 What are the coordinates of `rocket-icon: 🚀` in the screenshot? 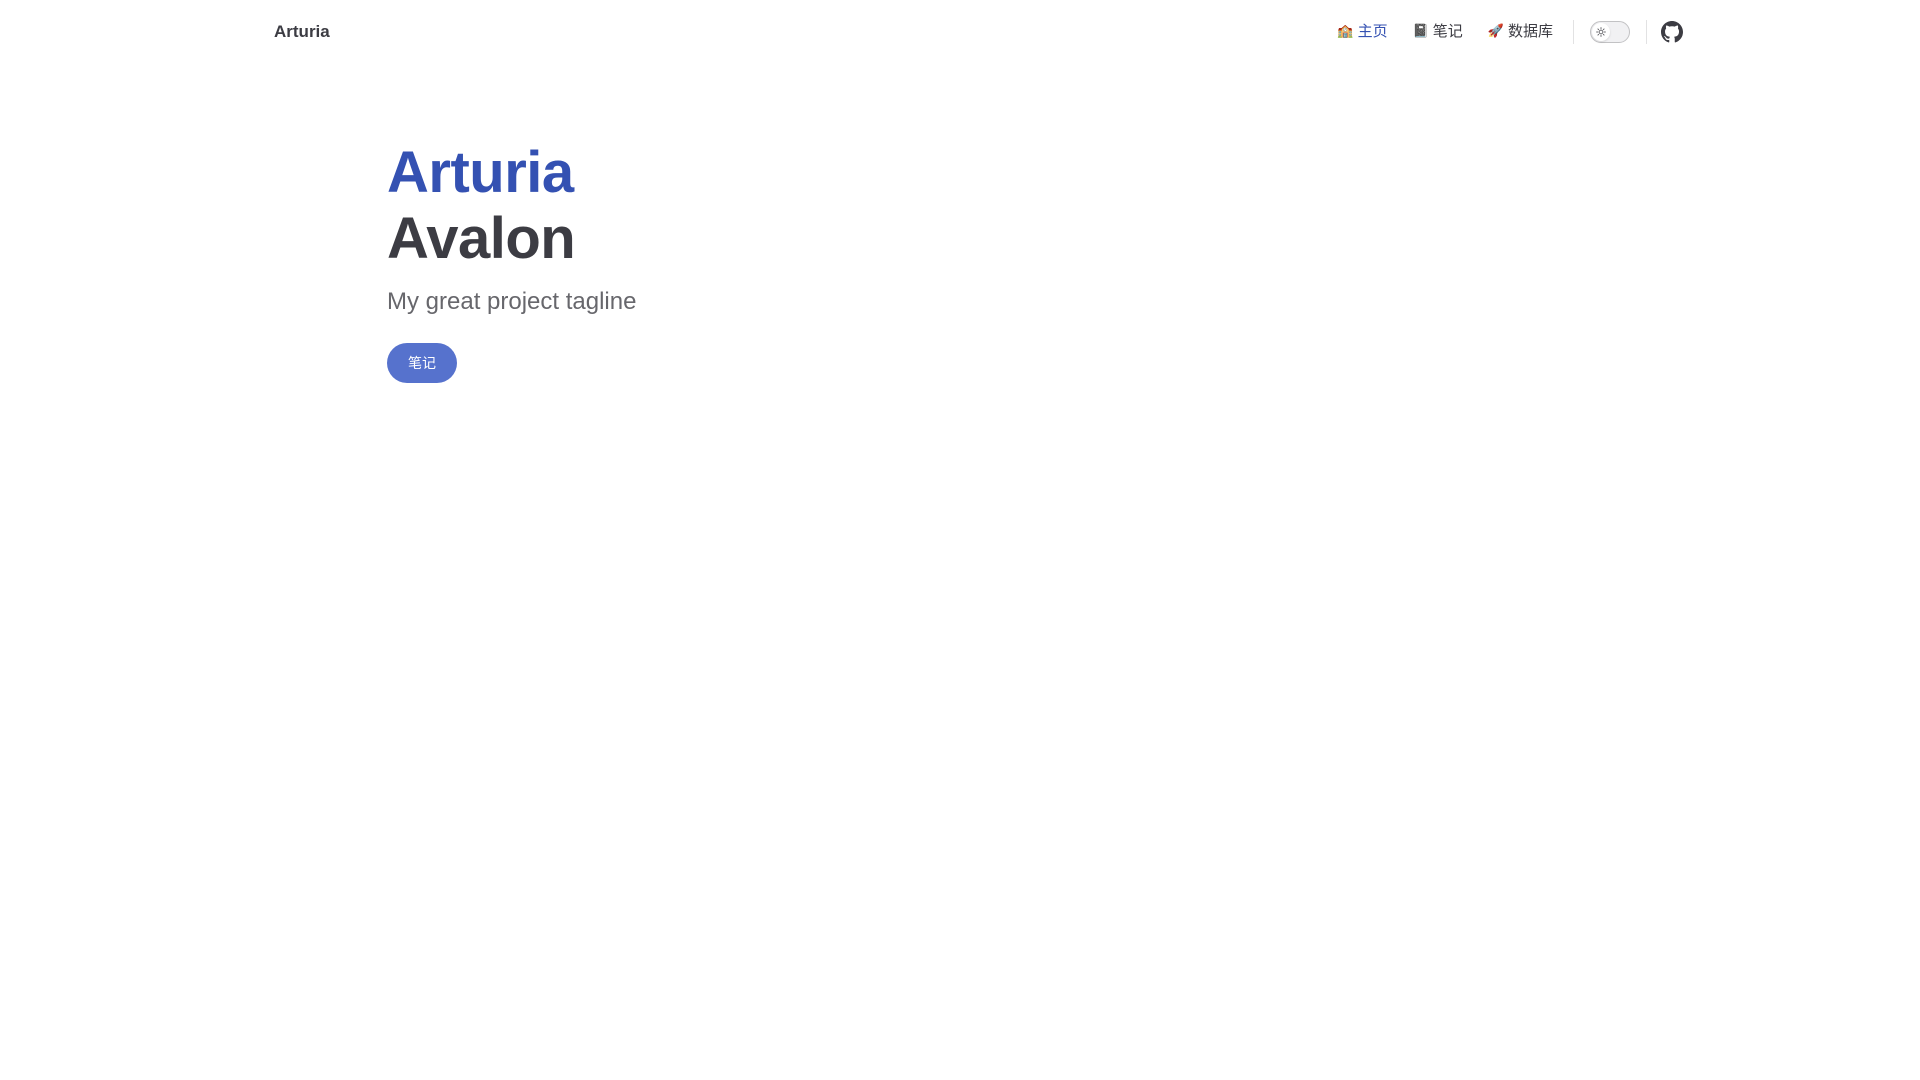 It's located at (1495, 31).